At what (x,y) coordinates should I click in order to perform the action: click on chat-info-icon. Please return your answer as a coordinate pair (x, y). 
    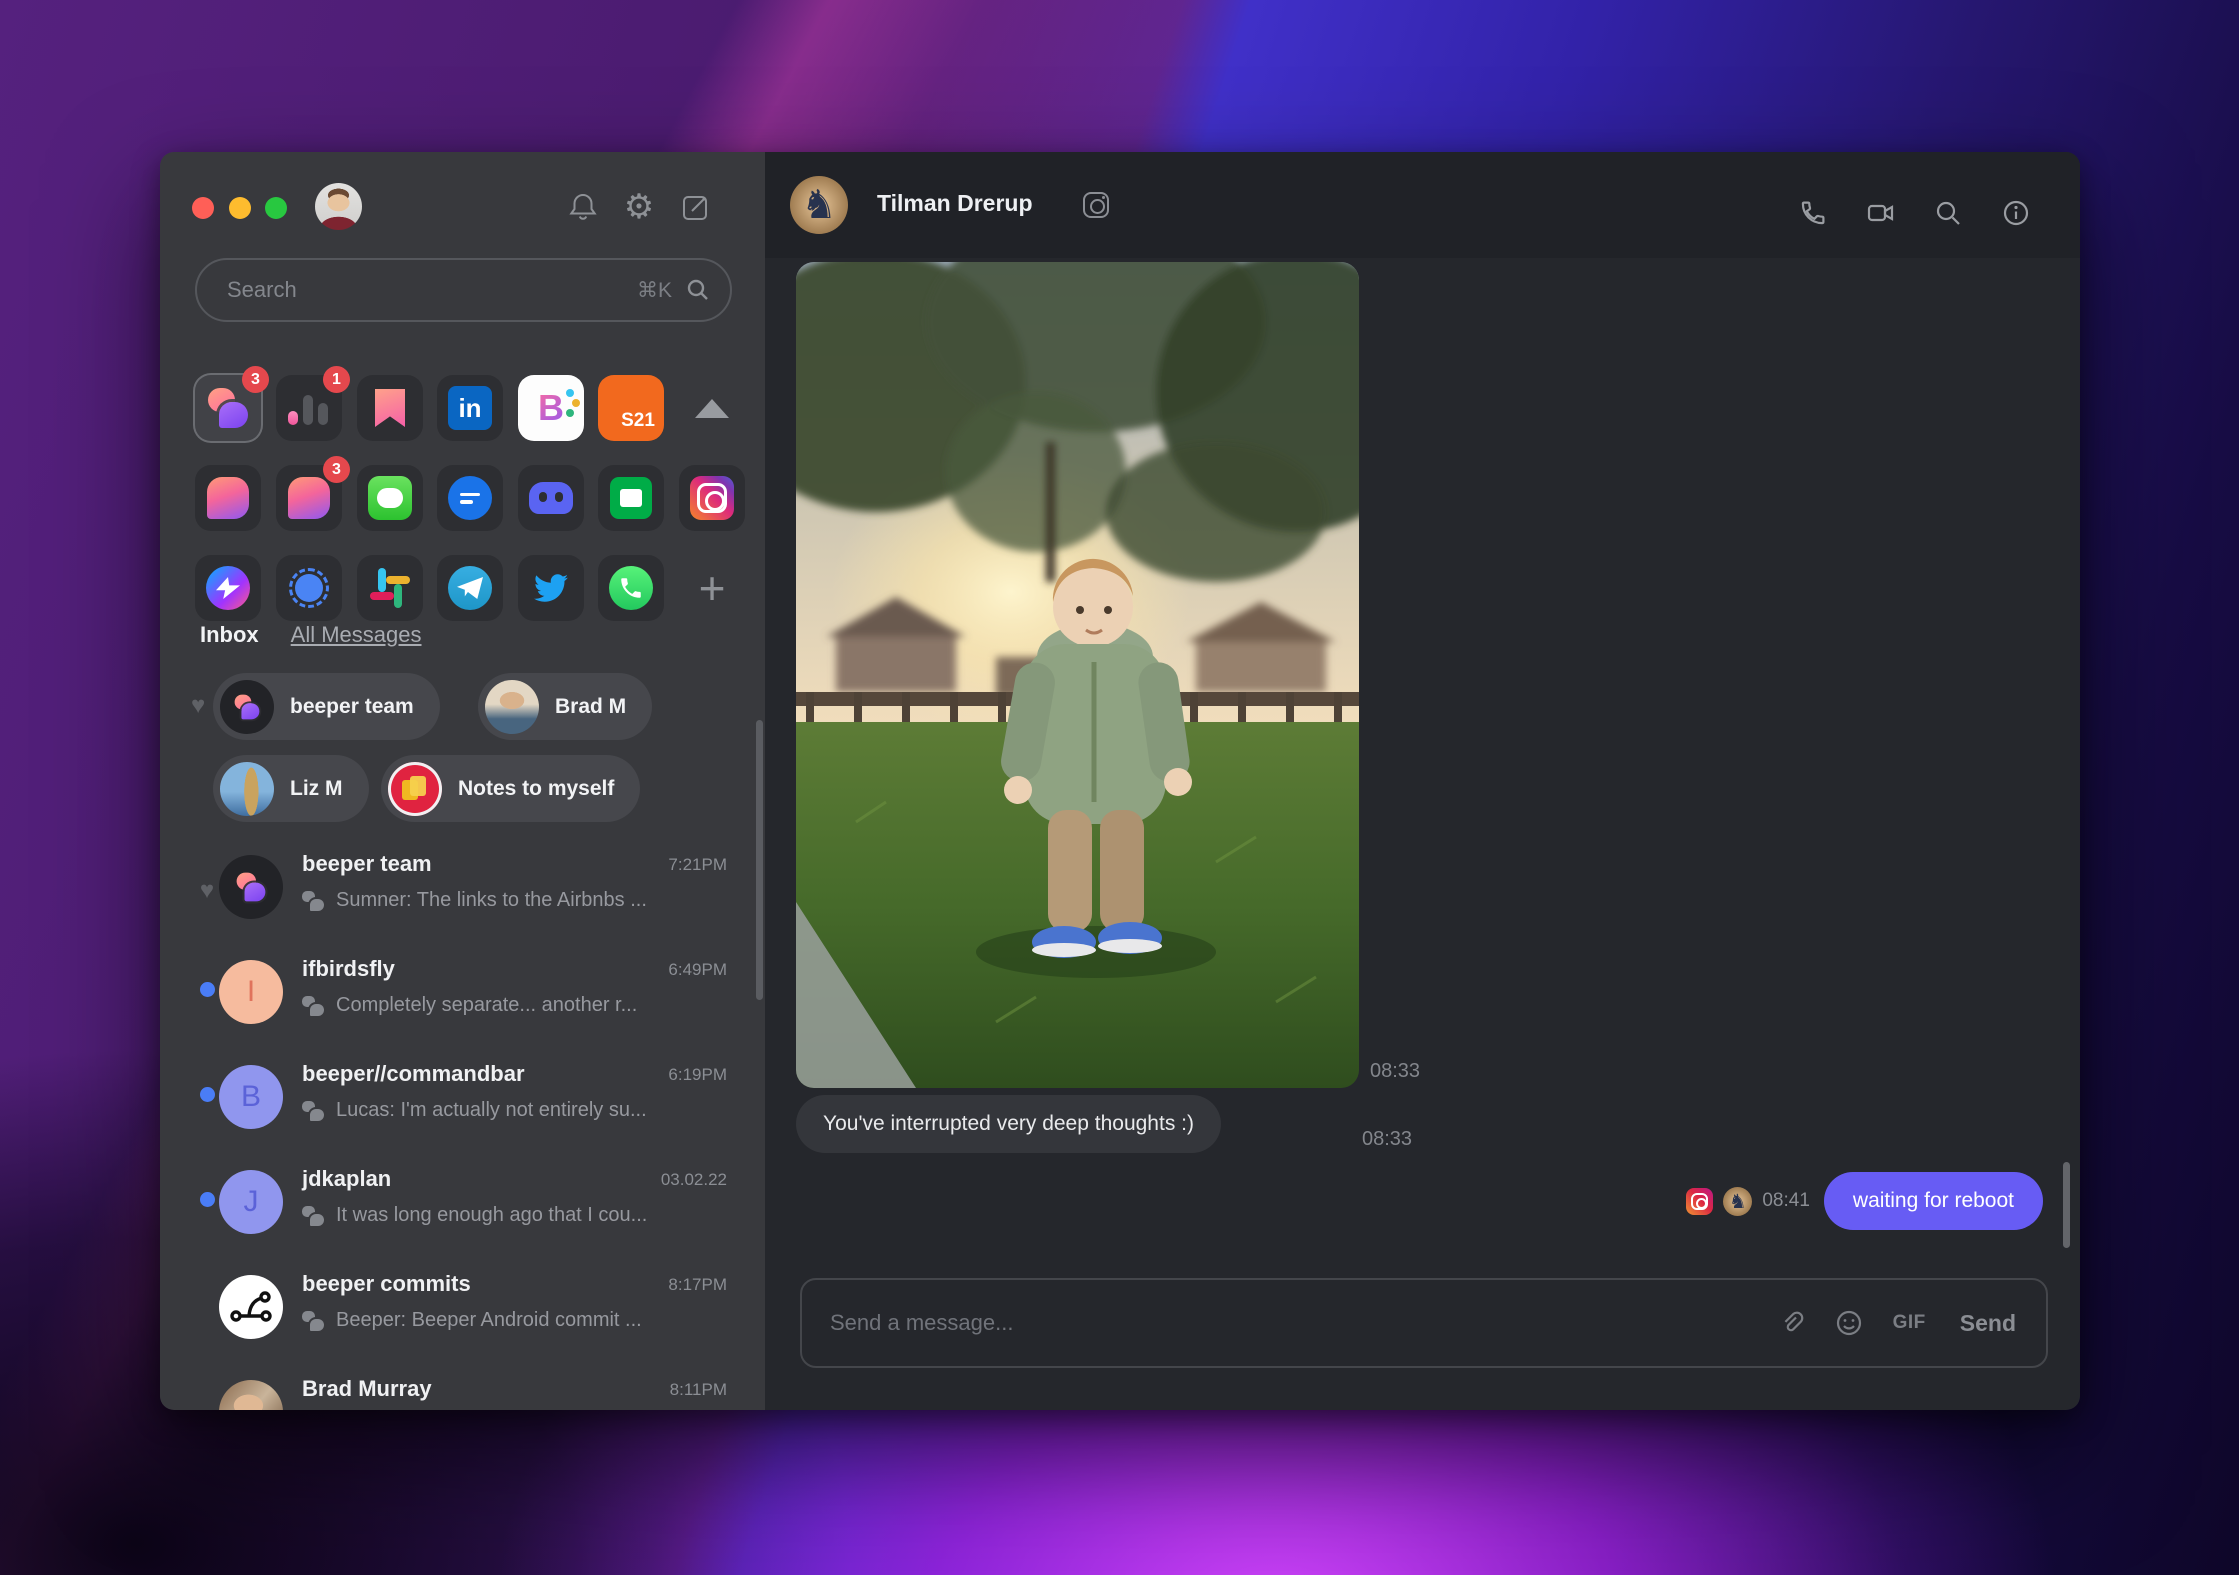
    Looking at the image, I should click on (2016, 214).